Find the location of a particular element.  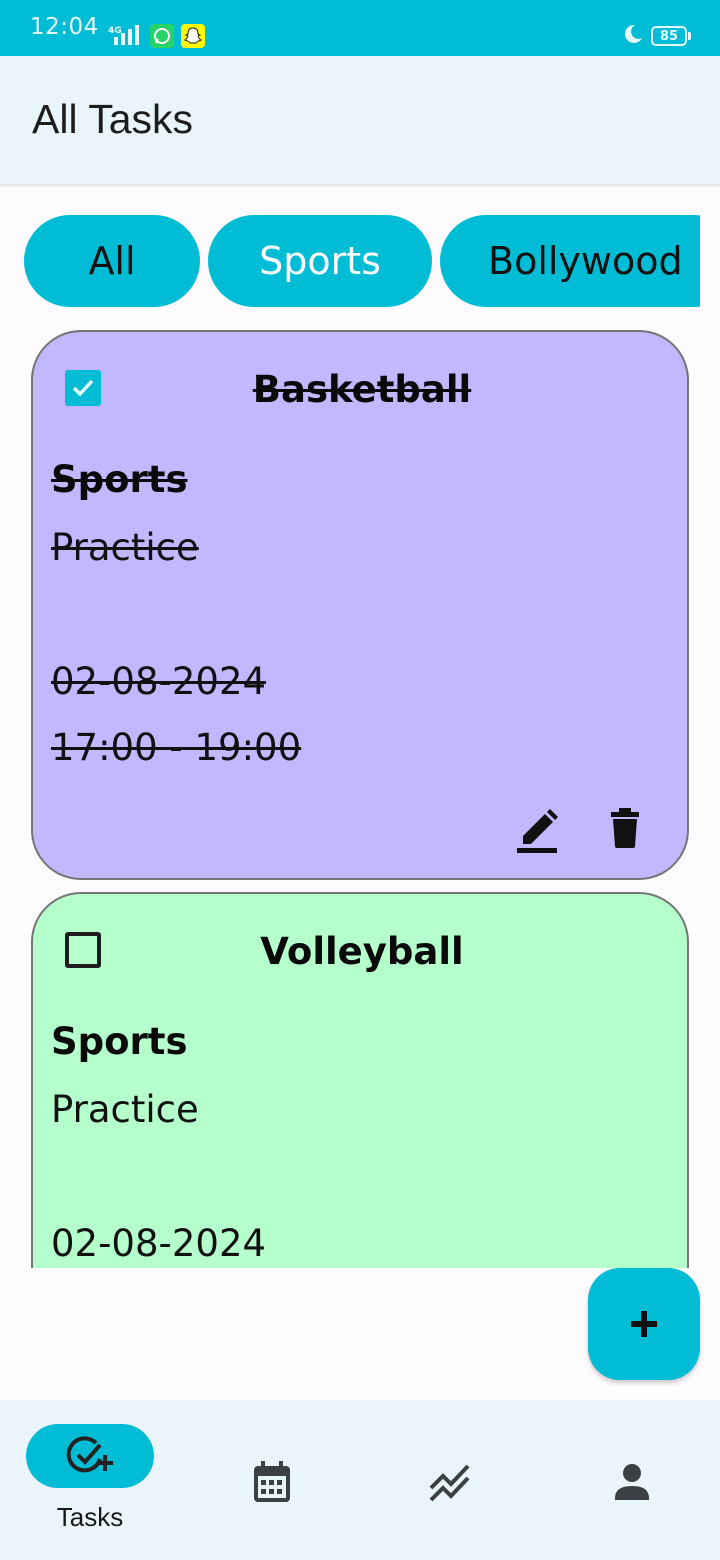

task-time: 17:00 - 19:00 is located at coordinates (176, 747).